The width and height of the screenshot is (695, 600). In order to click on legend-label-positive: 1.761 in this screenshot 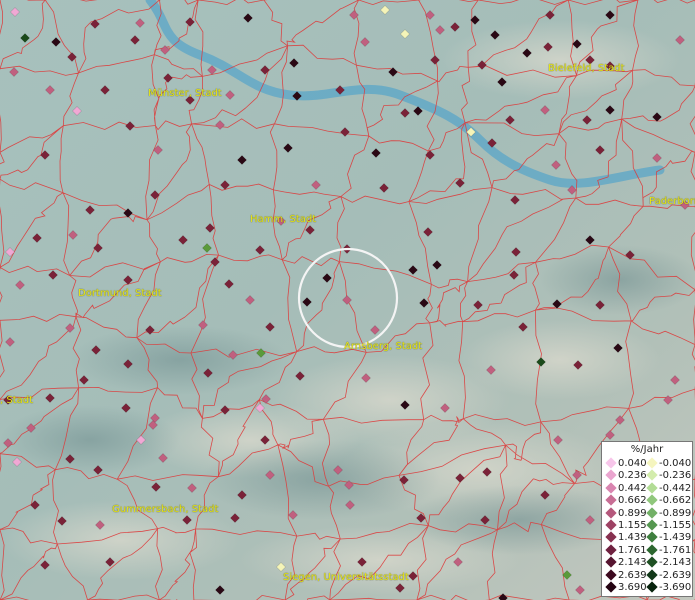, I will do `click(632, 550)`.